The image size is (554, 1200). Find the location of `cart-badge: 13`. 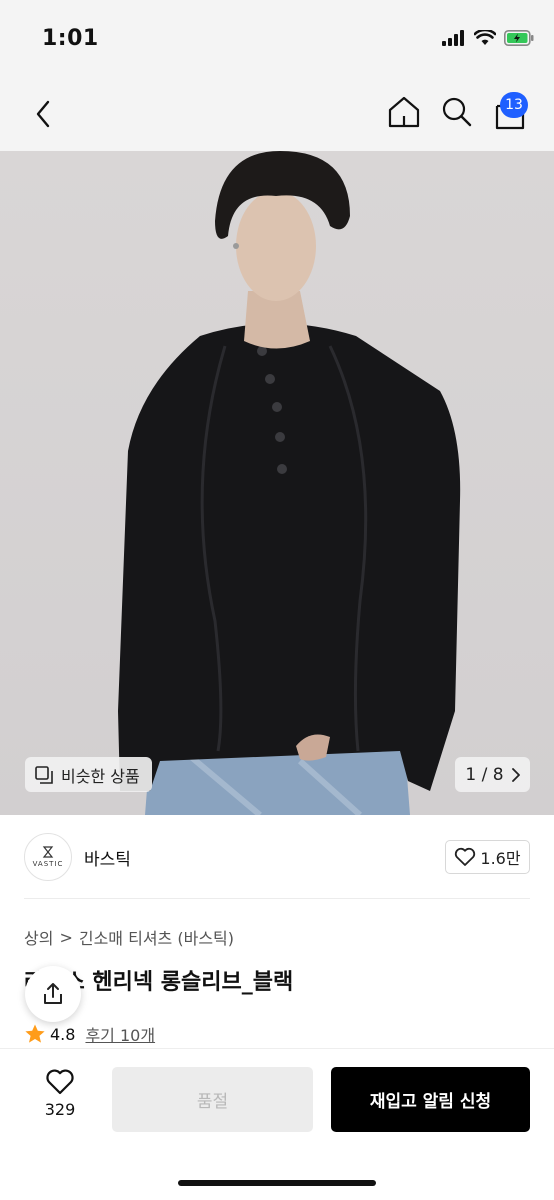

cart-badge: 13 is located at coordinates (514, 105).